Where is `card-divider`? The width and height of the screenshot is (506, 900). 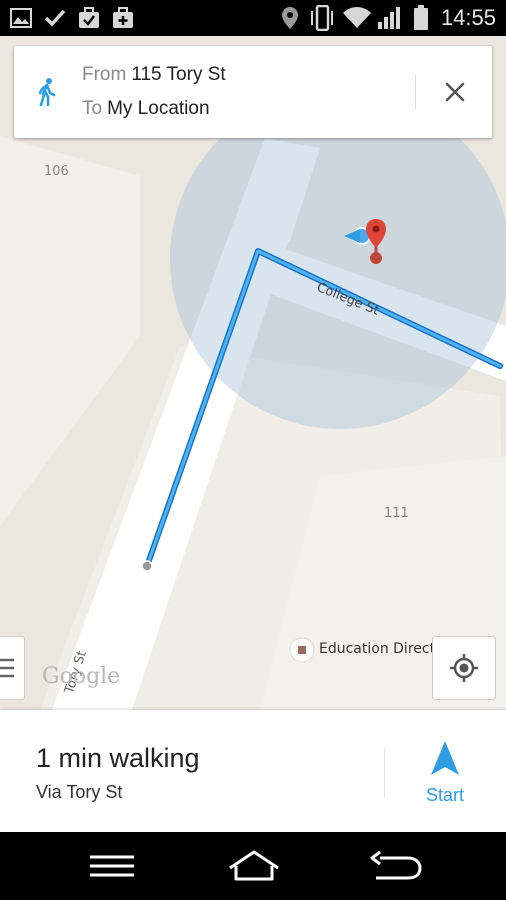
card-divider is located at coordinates (415, 92).